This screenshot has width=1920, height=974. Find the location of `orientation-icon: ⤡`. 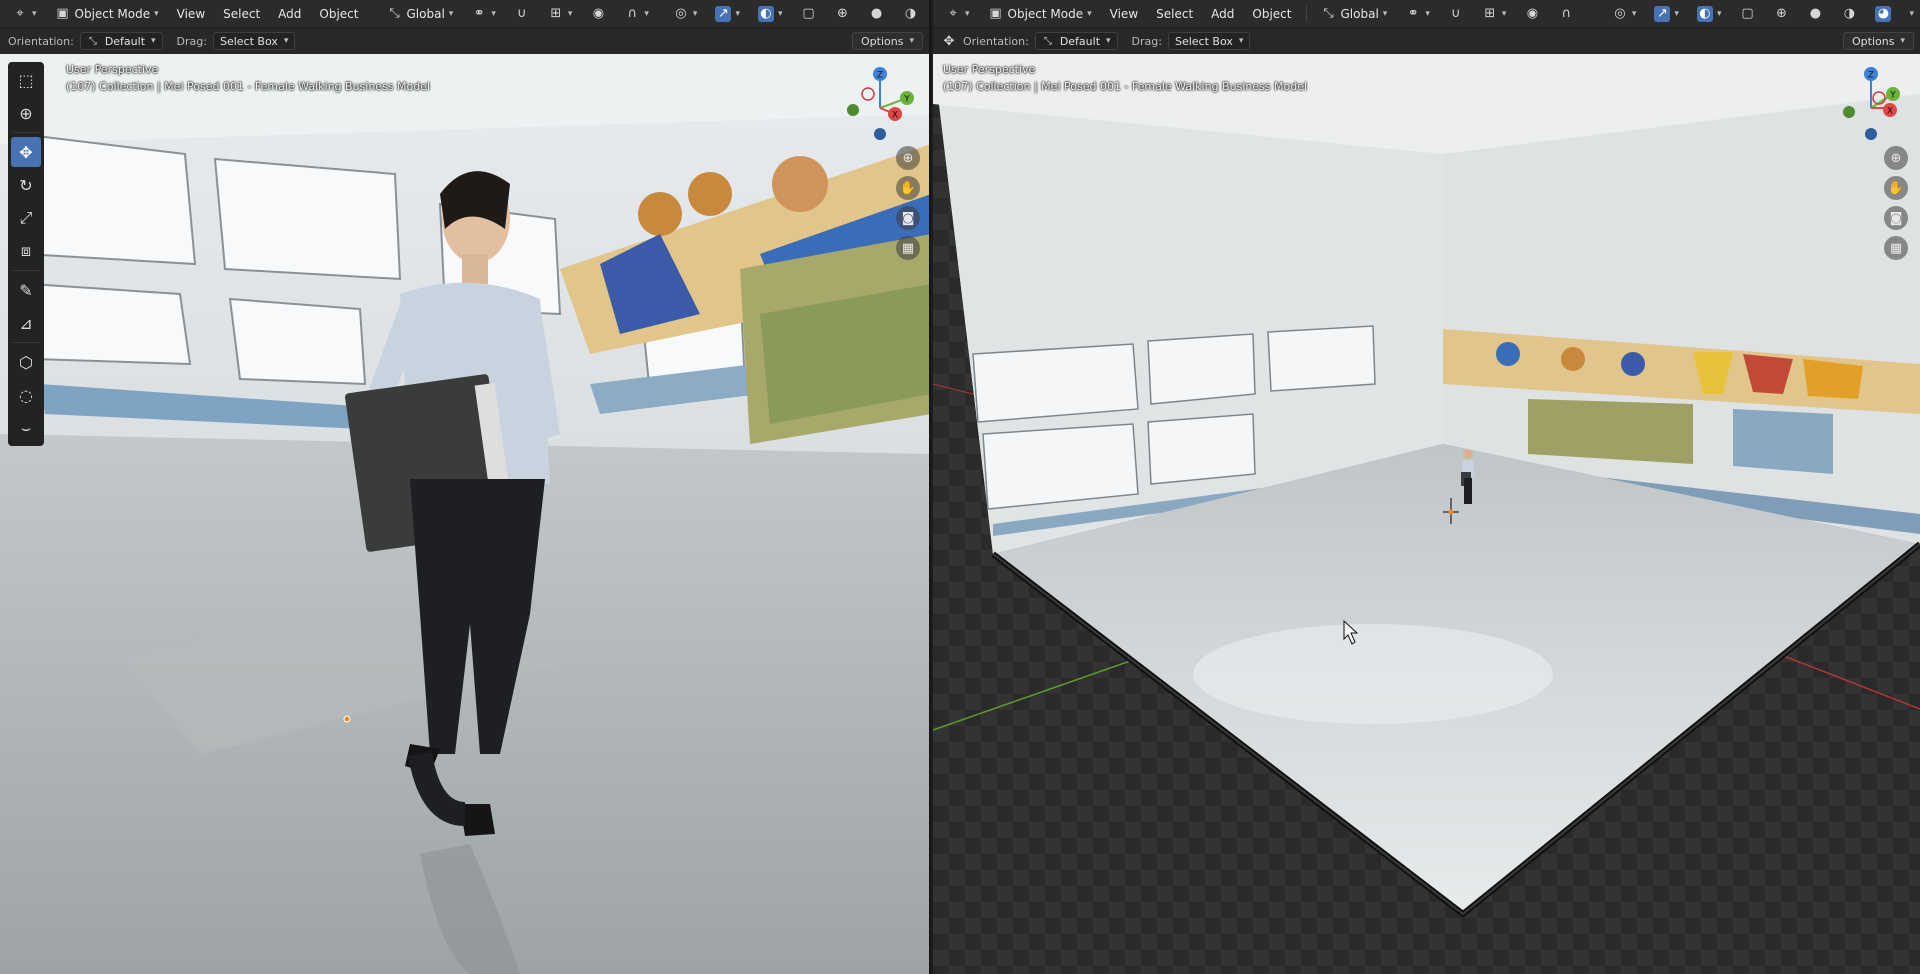

orientation-icon: ⤡ is located at coordinates (394, 13).